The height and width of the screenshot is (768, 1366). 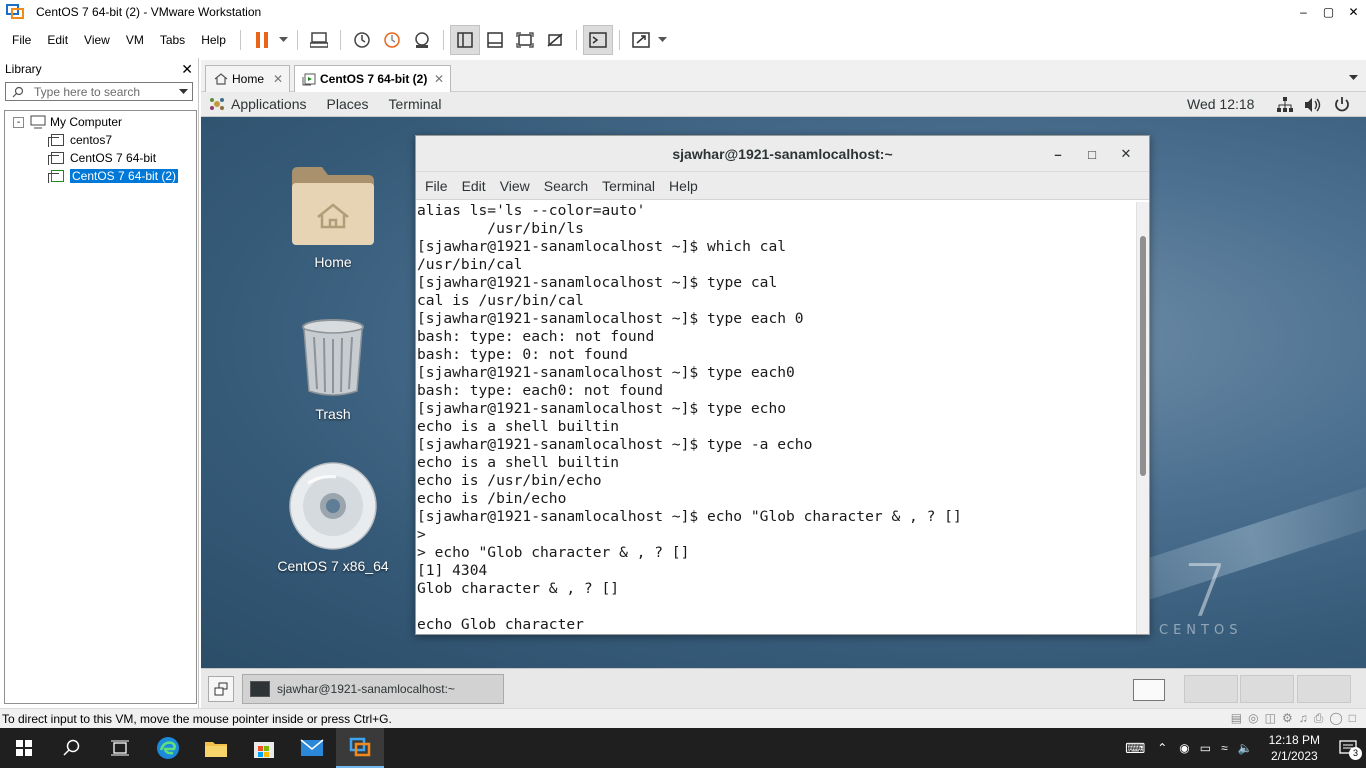 What do you see at coordinates (782, 154) in the screenshot?
I see `terminal-titlebar: sjawhar@1921-sanamlocalhost:~ – □ ✕` at bounding box center [782, 154].